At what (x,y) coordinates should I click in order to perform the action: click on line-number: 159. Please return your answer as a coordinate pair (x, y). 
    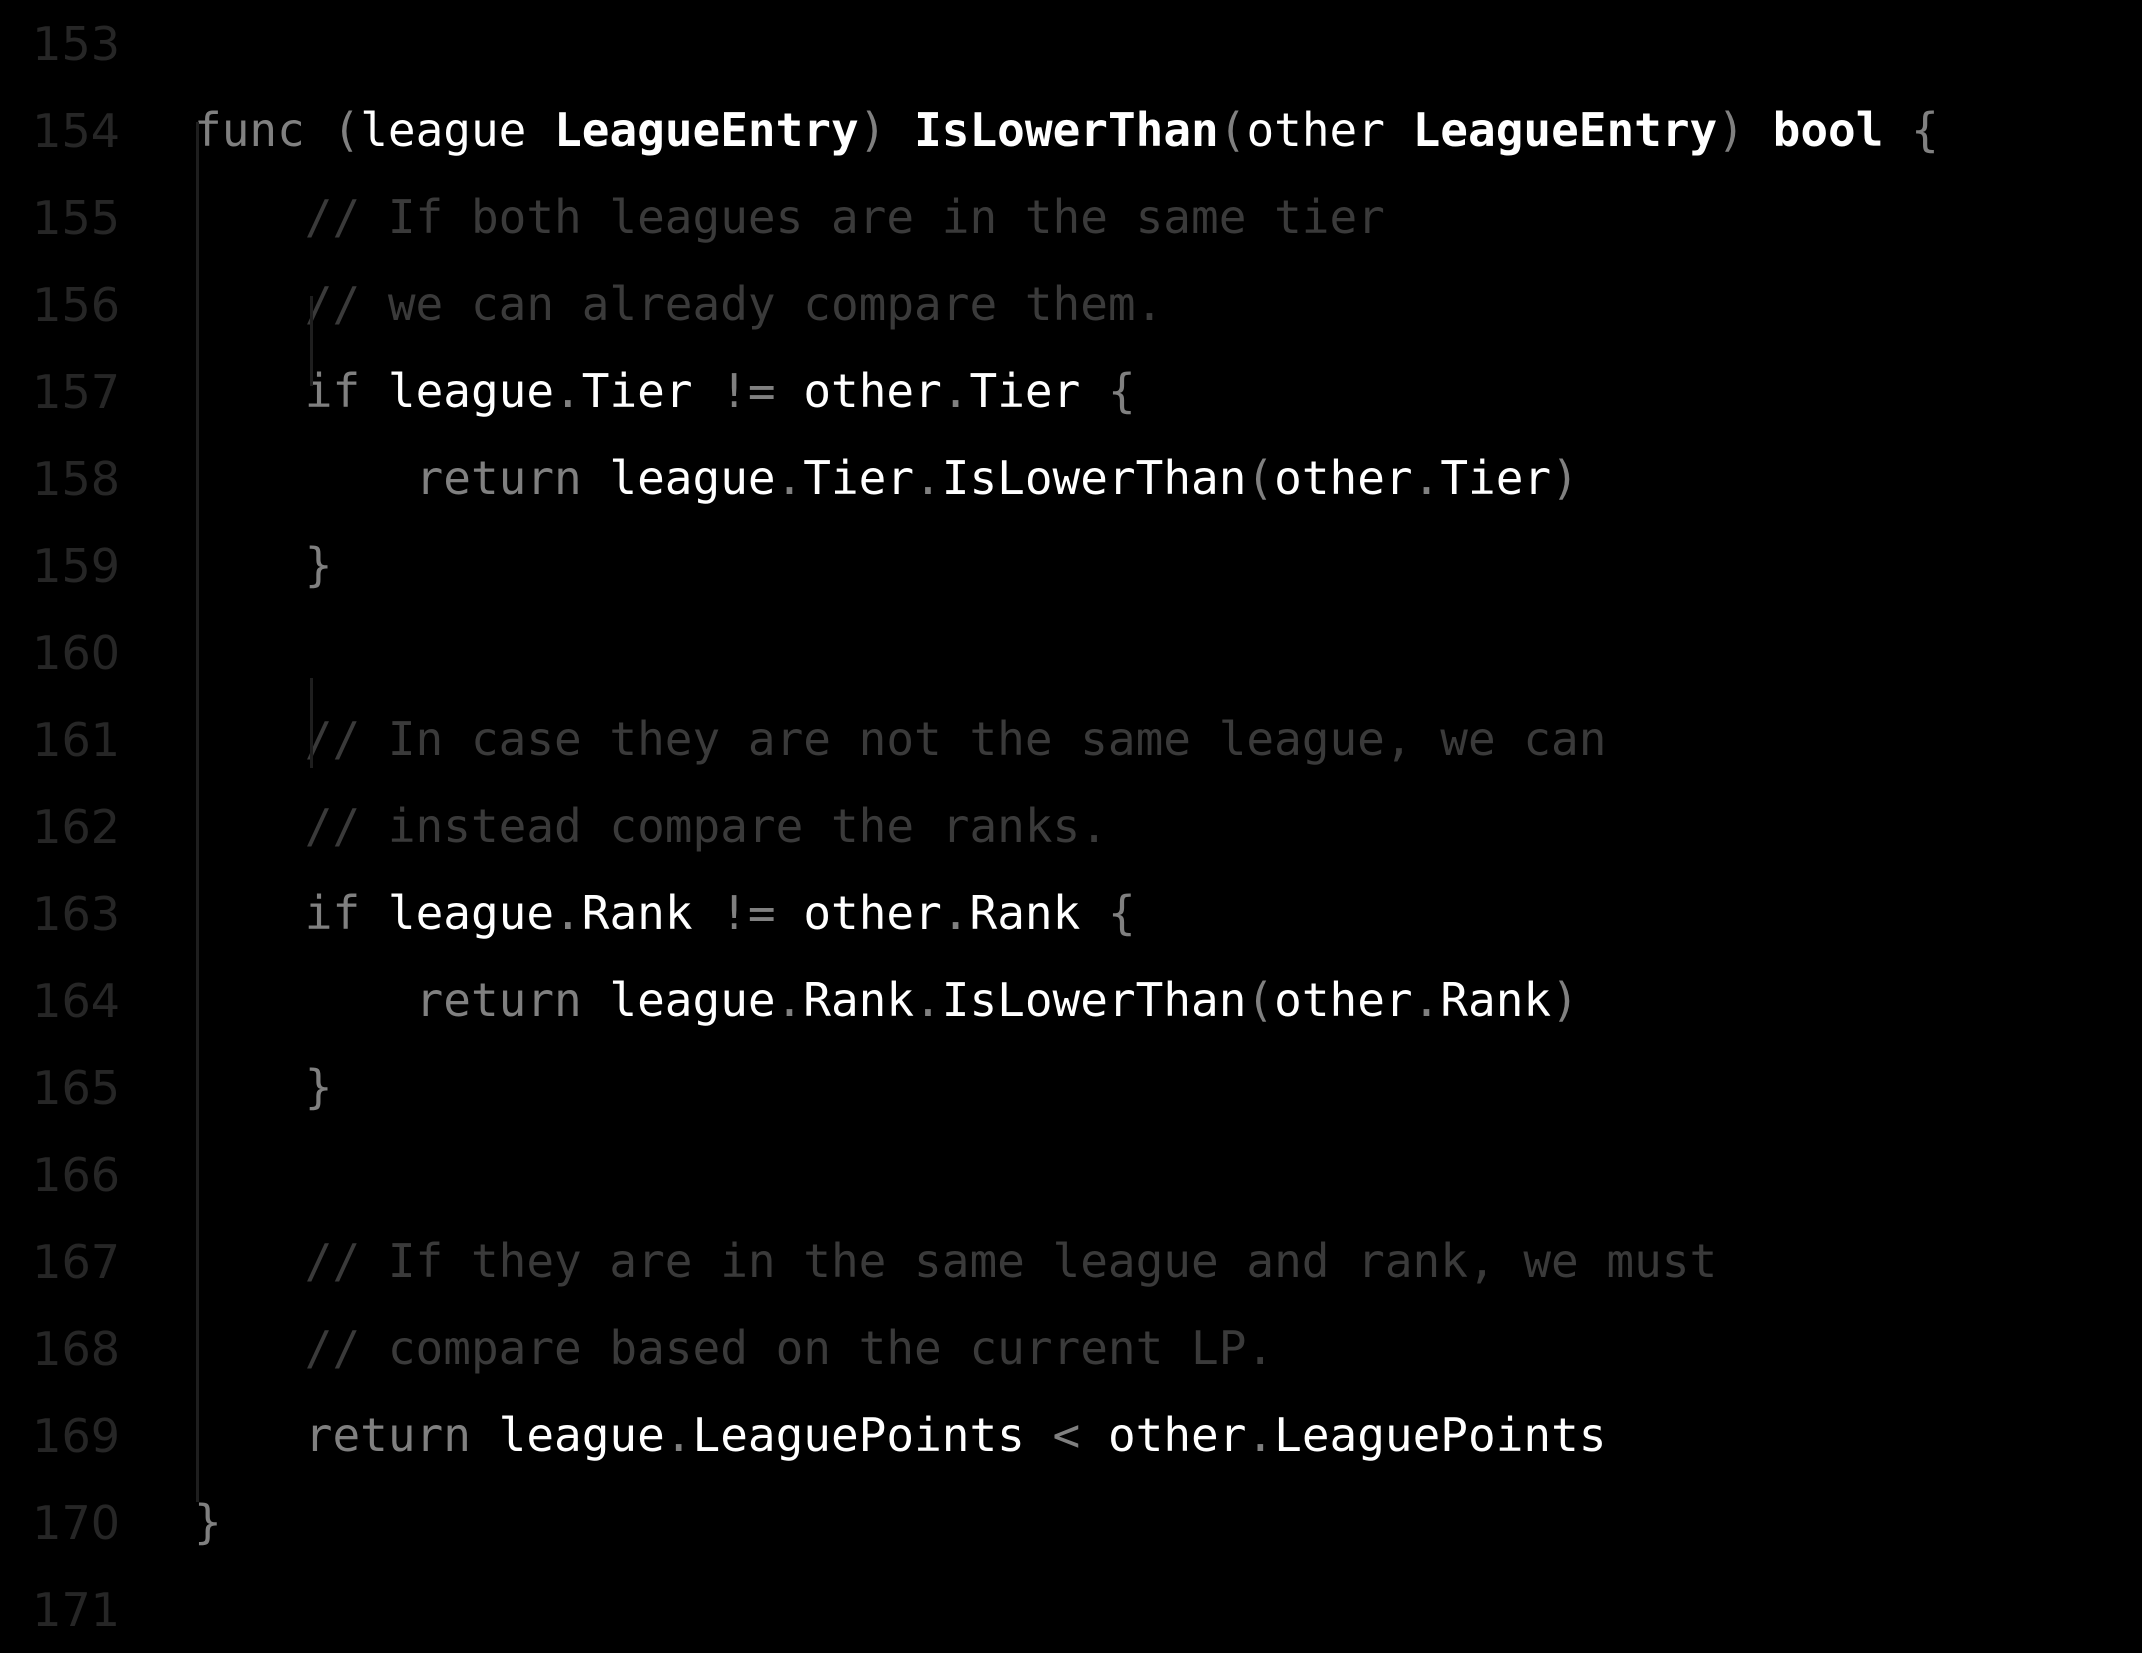
    Looking at the image, I should click on (76, 565).